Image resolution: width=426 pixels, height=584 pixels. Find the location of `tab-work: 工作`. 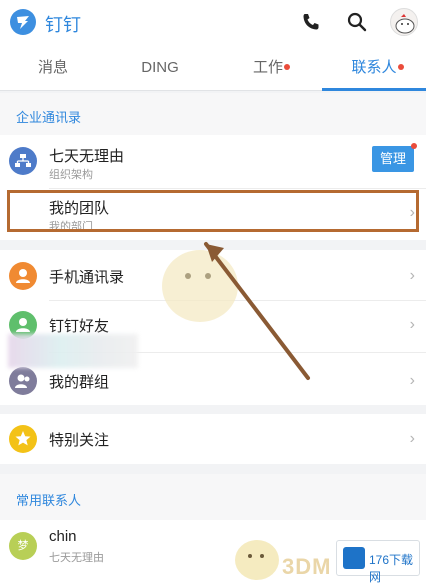

tab-work: 工作 is located at coordinates (268, 67).